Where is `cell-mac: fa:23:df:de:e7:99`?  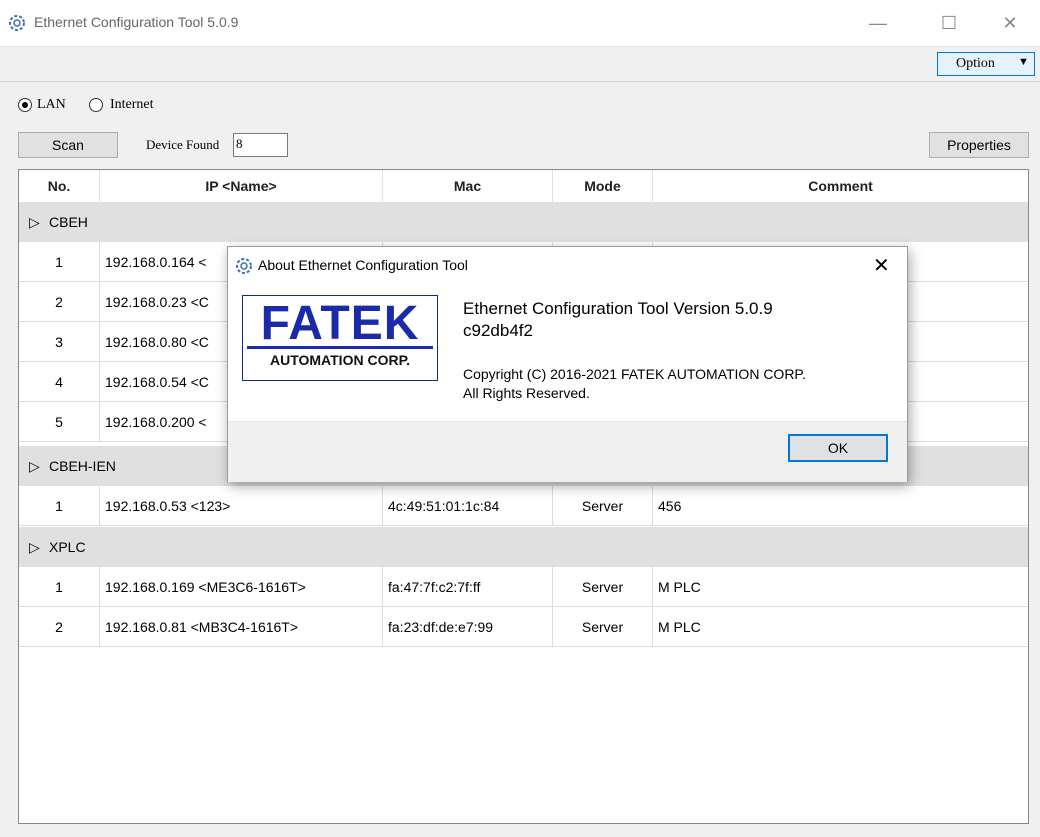 cell-mac: fa:23:df:de:e7:99 is located at coordinates (468, 627).